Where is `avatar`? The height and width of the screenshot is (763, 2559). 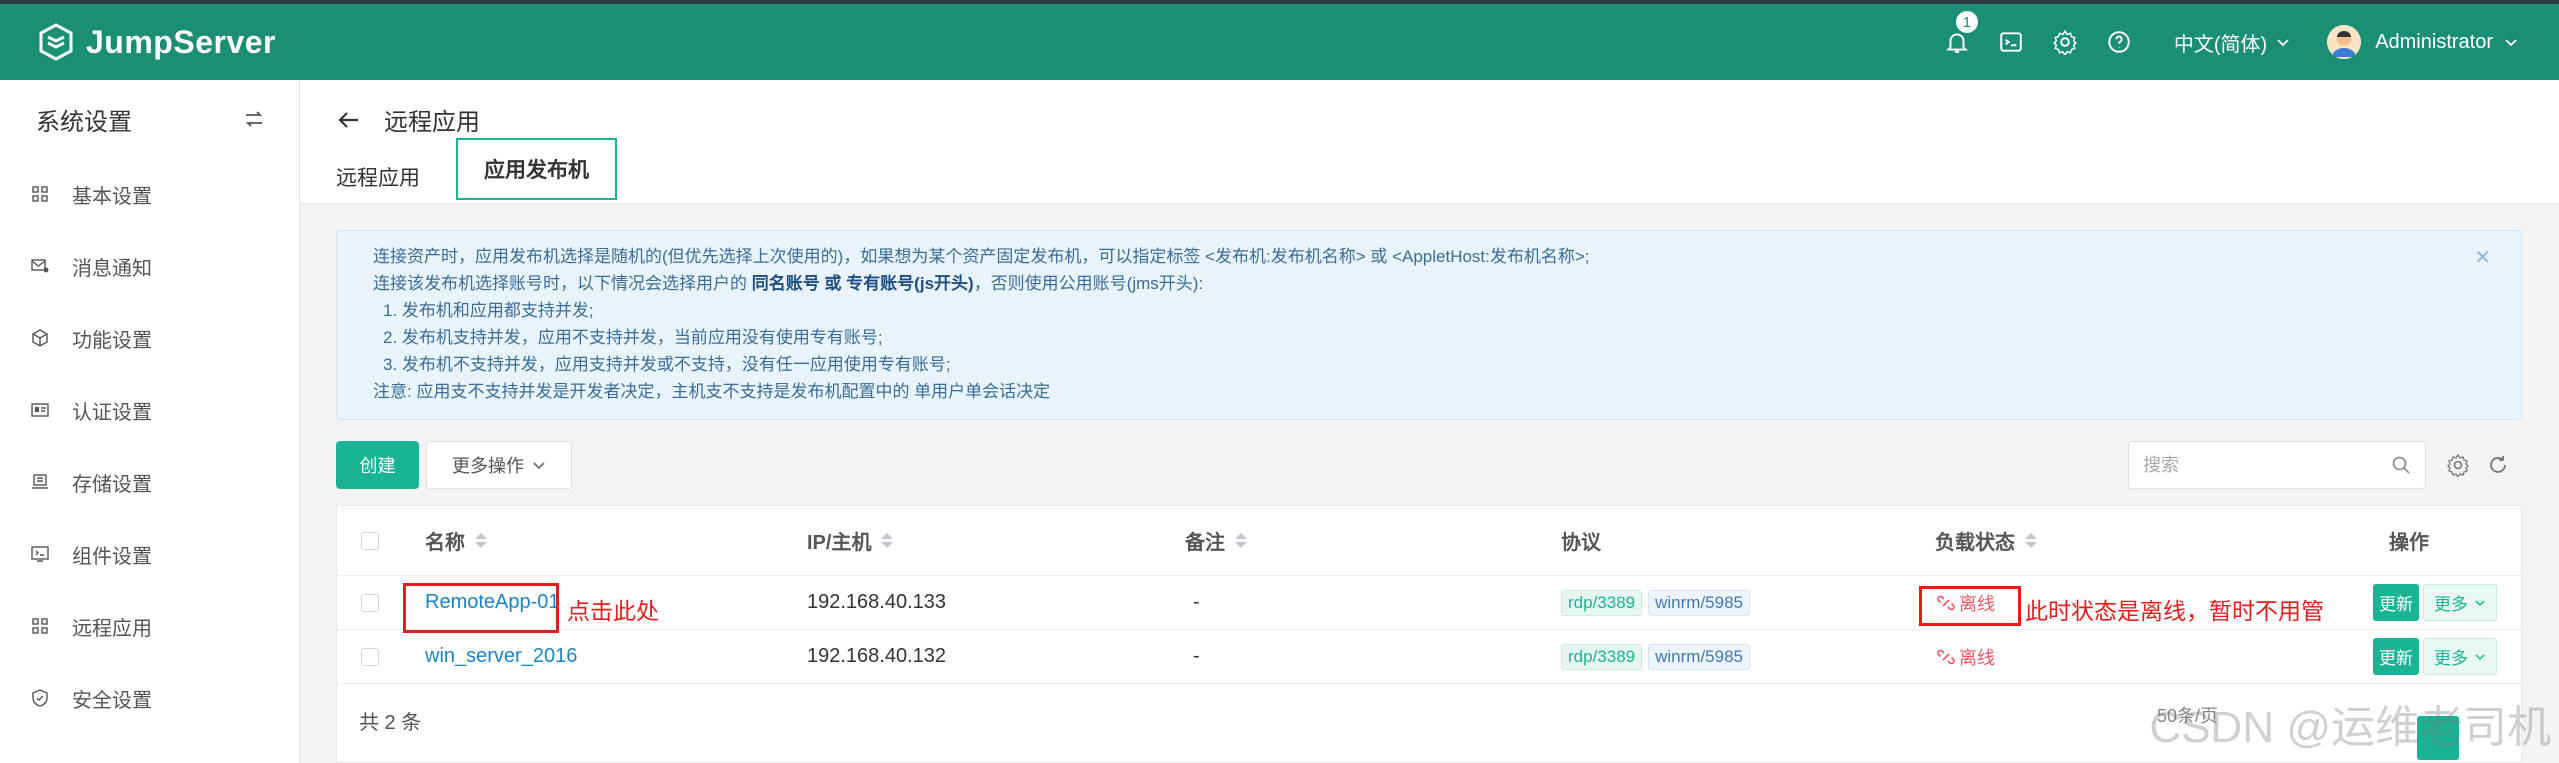
avatar is located at coordinates (2344, 42).